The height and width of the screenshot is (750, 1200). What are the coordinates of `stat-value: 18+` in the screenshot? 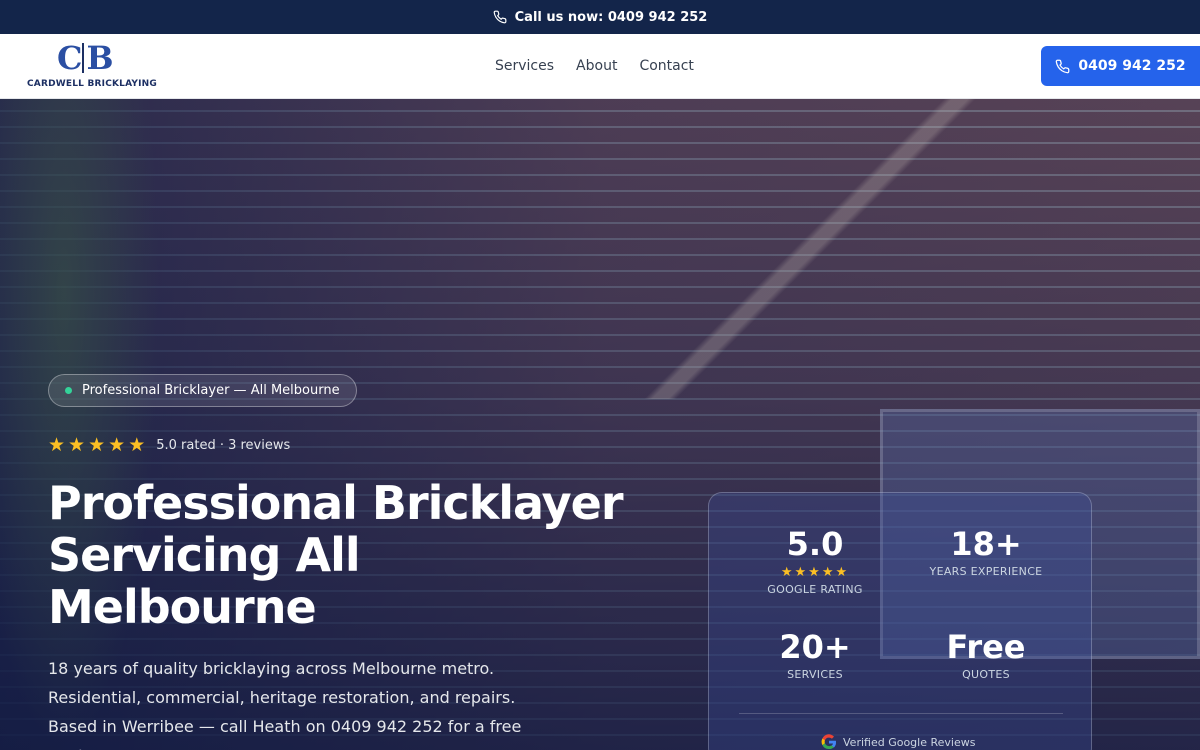 It's located at (986, 544).